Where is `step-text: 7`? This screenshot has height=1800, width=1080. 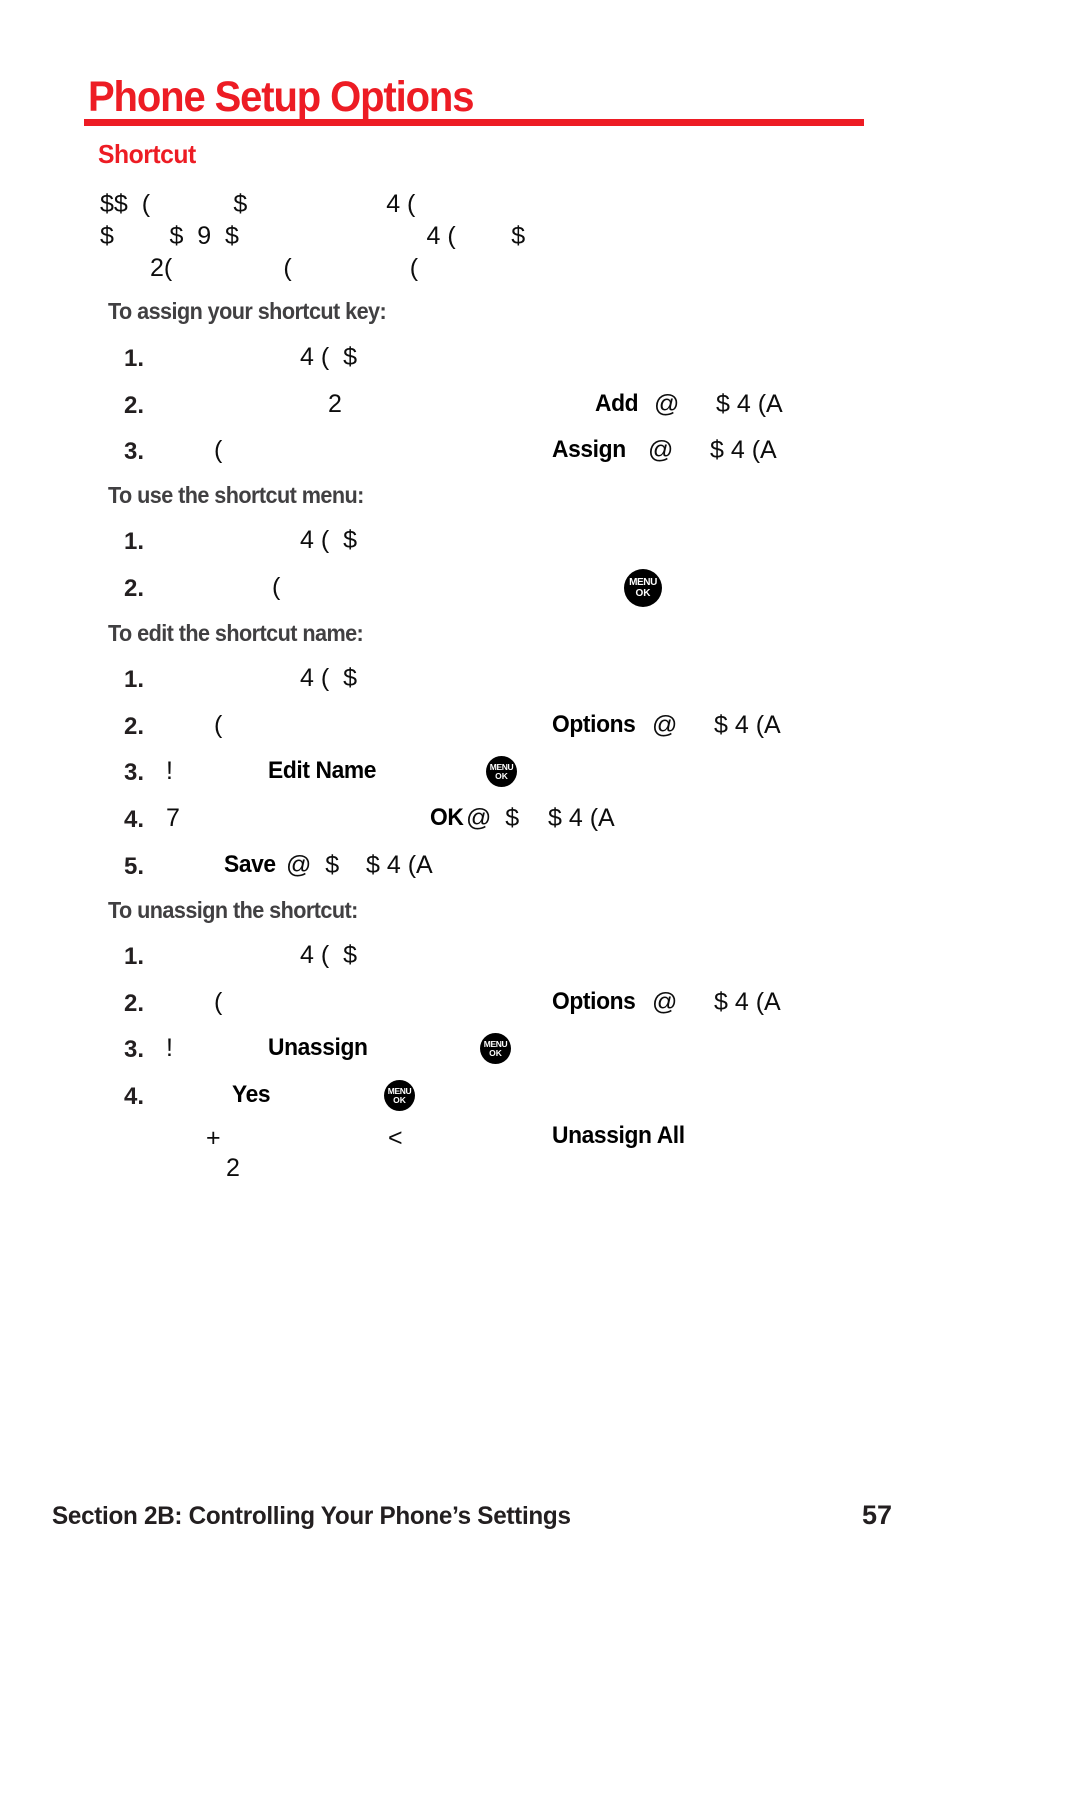 step-text: 7 is located at coordinates (173, 818).